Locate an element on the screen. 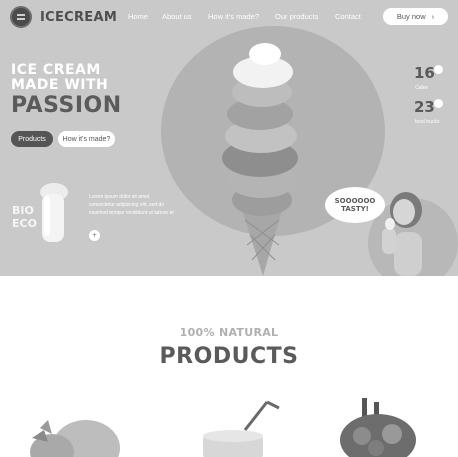 Image resolution: width=458 pixels, height=457 pixels. stat-cafes-value: 16 is located at coordinates (424, 73).